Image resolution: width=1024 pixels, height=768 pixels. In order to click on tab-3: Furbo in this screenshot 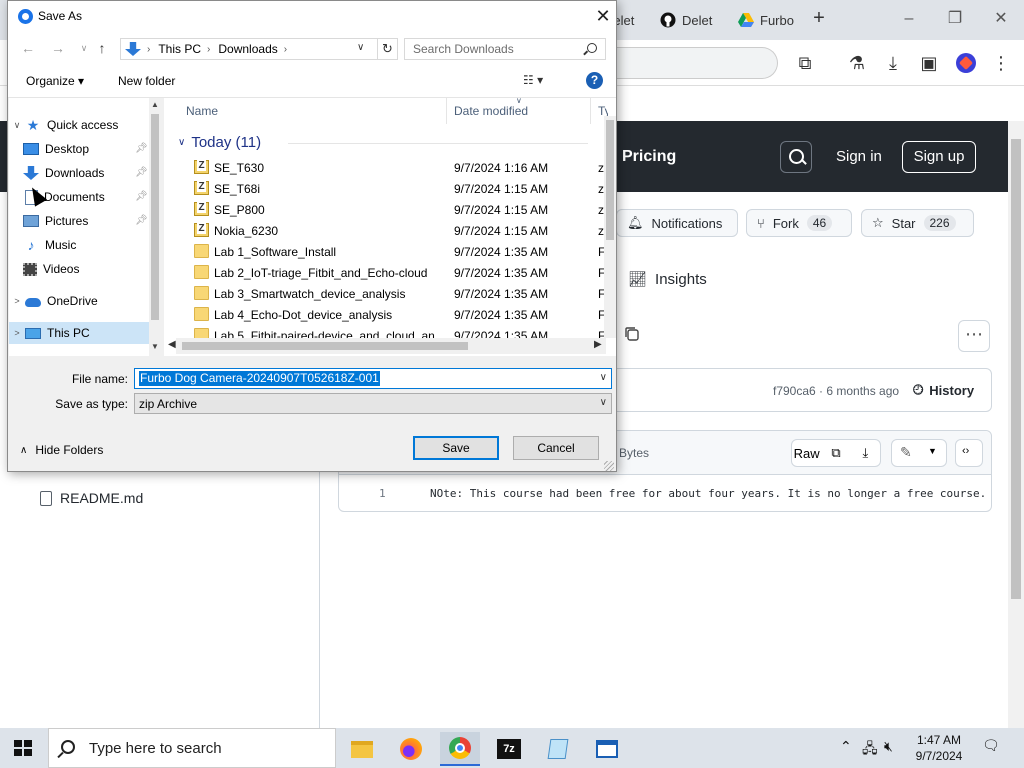, I will do `click(766, 20)`.